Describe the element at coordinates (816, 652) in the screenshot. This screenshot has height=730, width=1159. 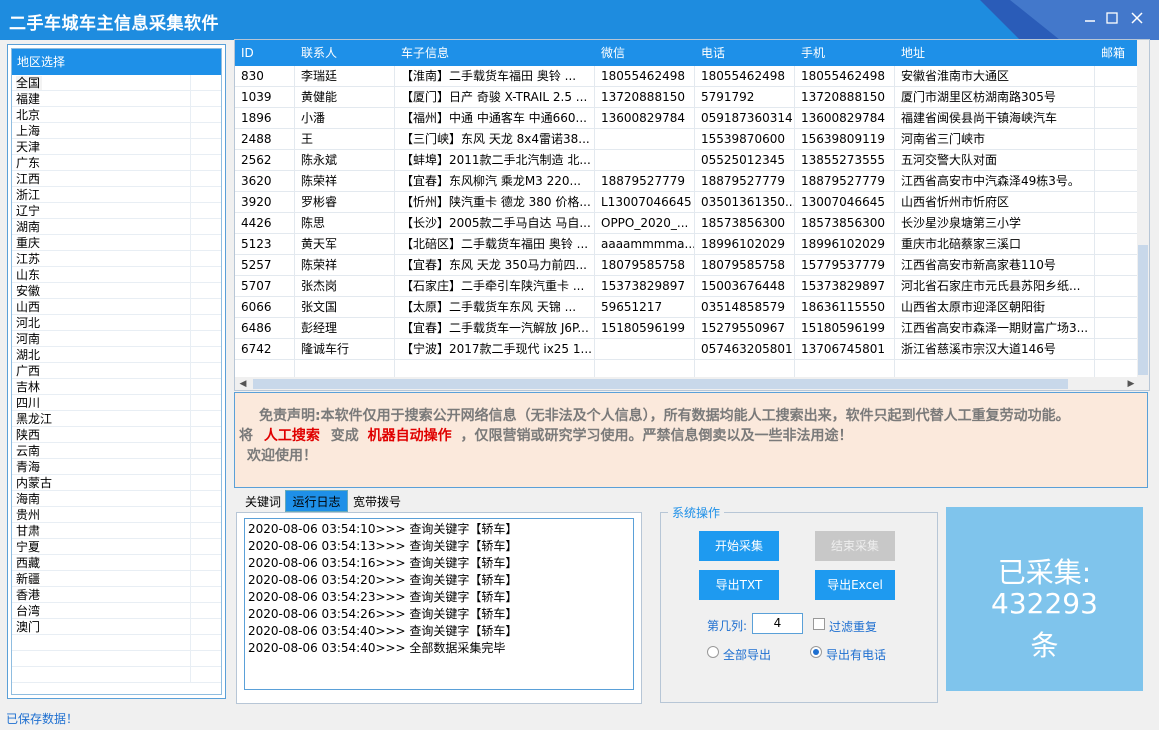
I see `export-with-phone-radio` at that location.